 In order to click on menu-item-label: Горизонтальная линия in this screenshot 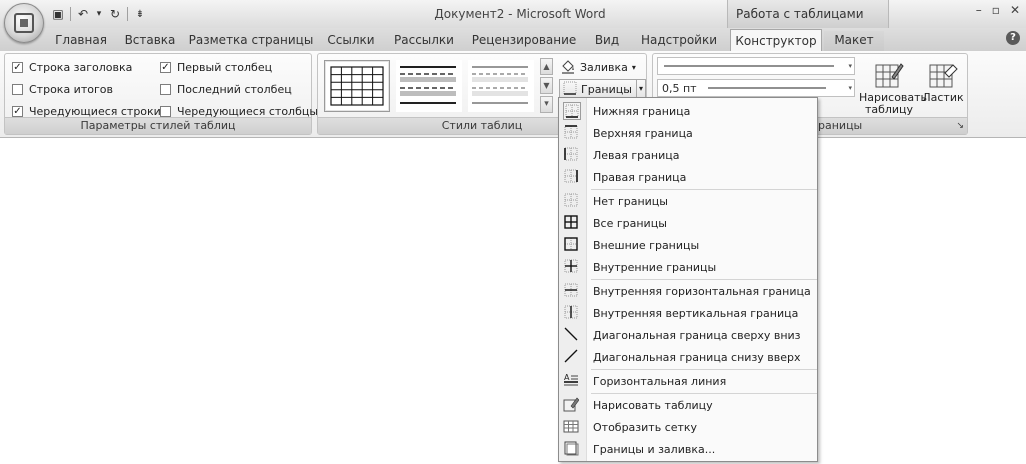, I will do `click(660, 381)`.